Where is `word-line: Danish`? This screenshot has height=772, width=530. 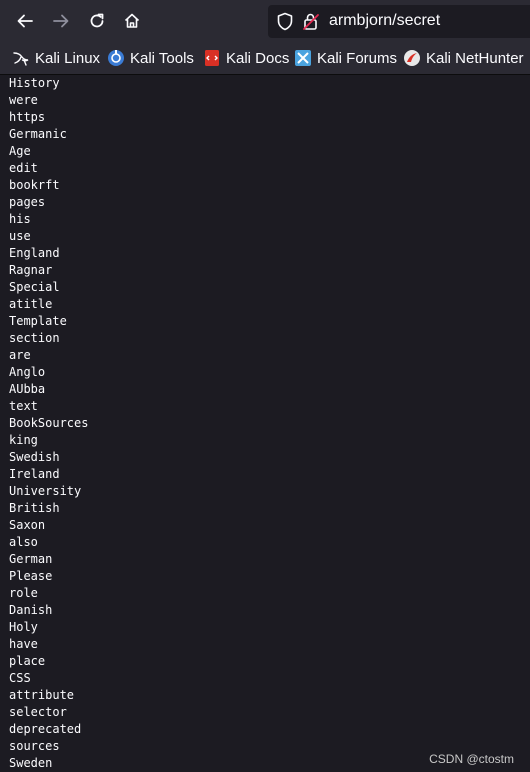 word-line: Danish is located at coordinates (31, 610).